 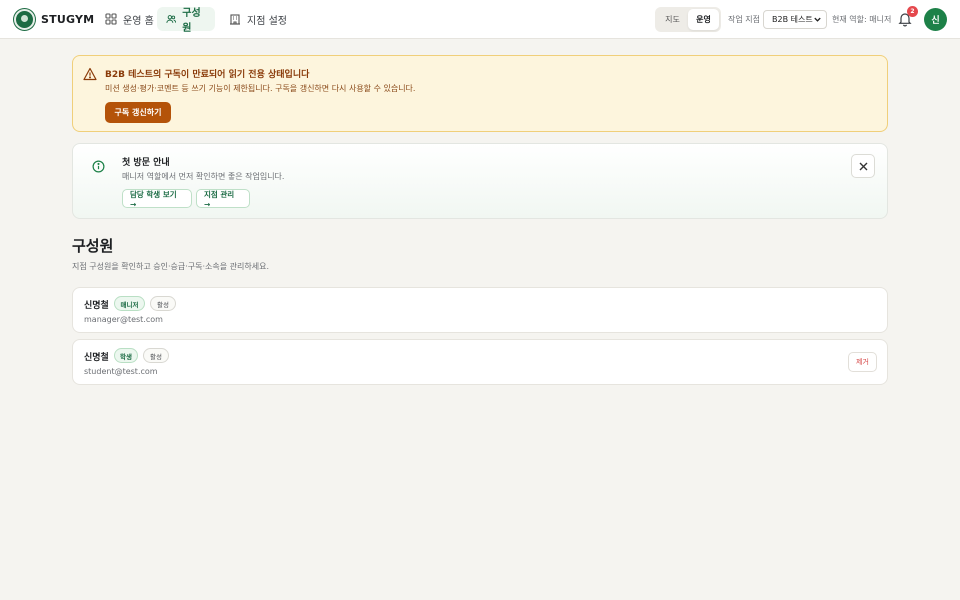 What do you see at coordinates (267, 21) in the screenshot?
I see `nav-label: 지점 설정` at bounding box center [267, 21].